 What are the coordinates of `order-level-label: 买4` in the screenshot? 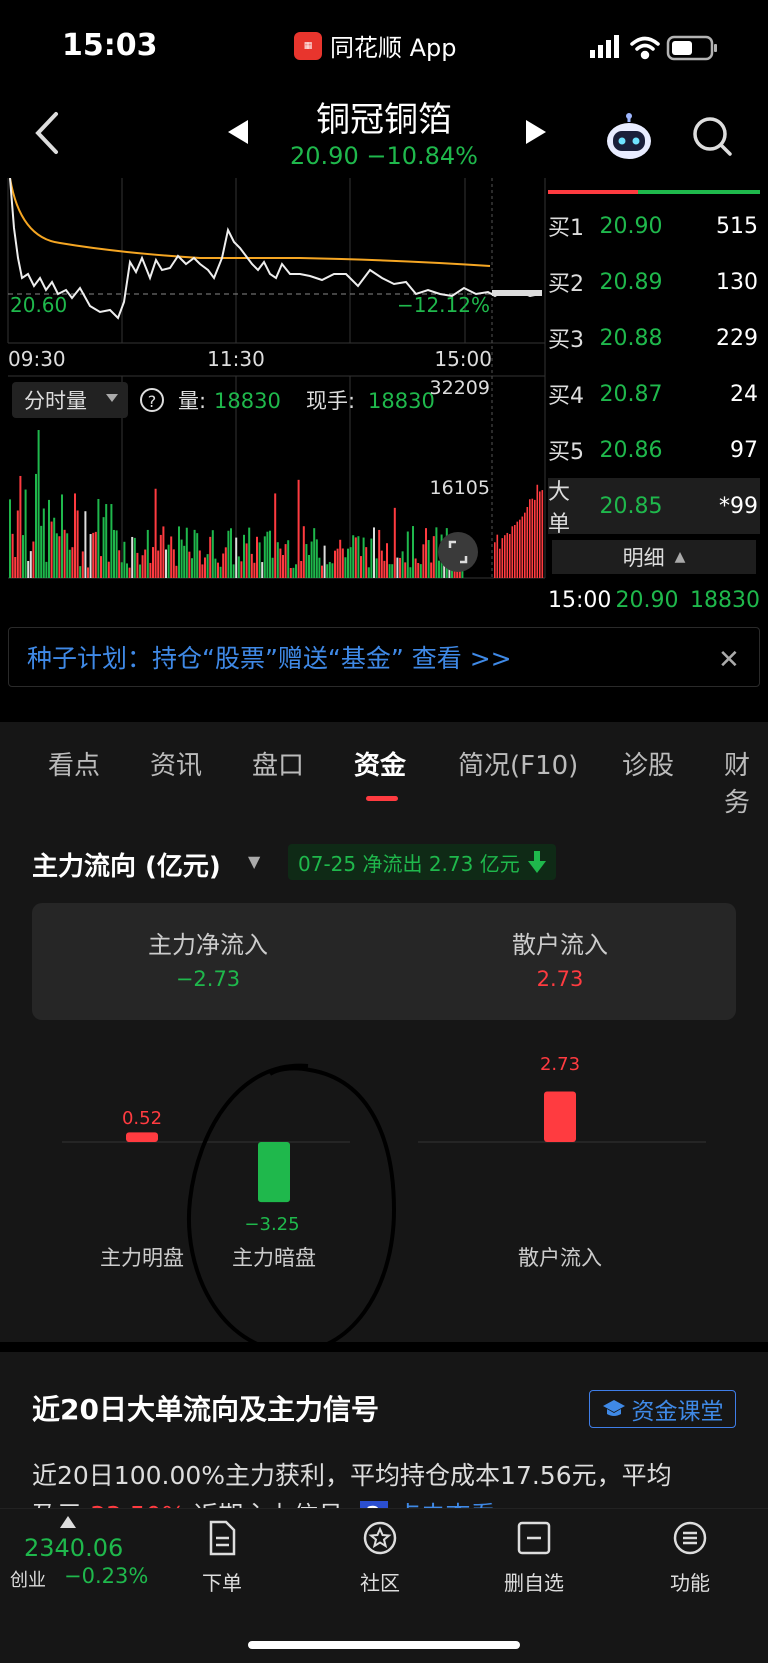 It's located at (566, 396).